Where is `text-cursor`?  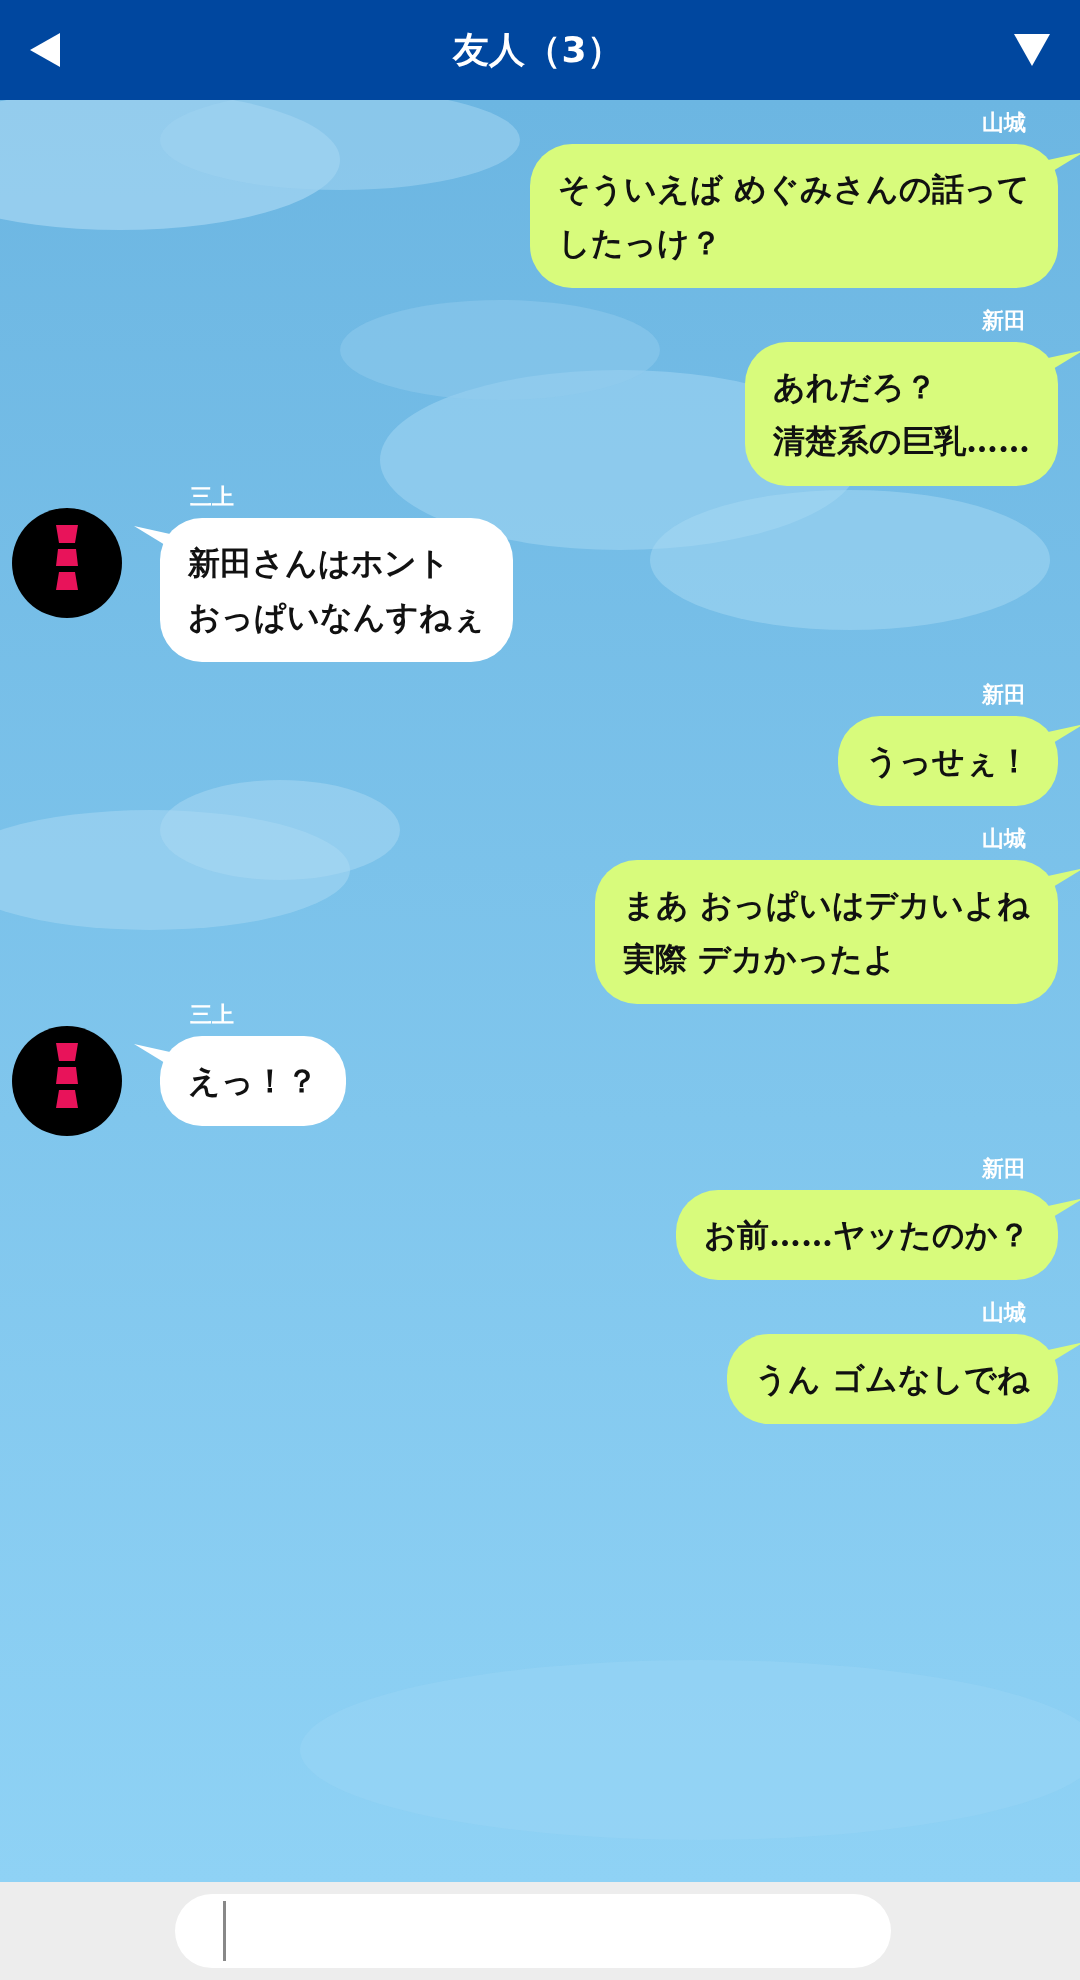
text-cursor is located at coordinates (224, 1931).